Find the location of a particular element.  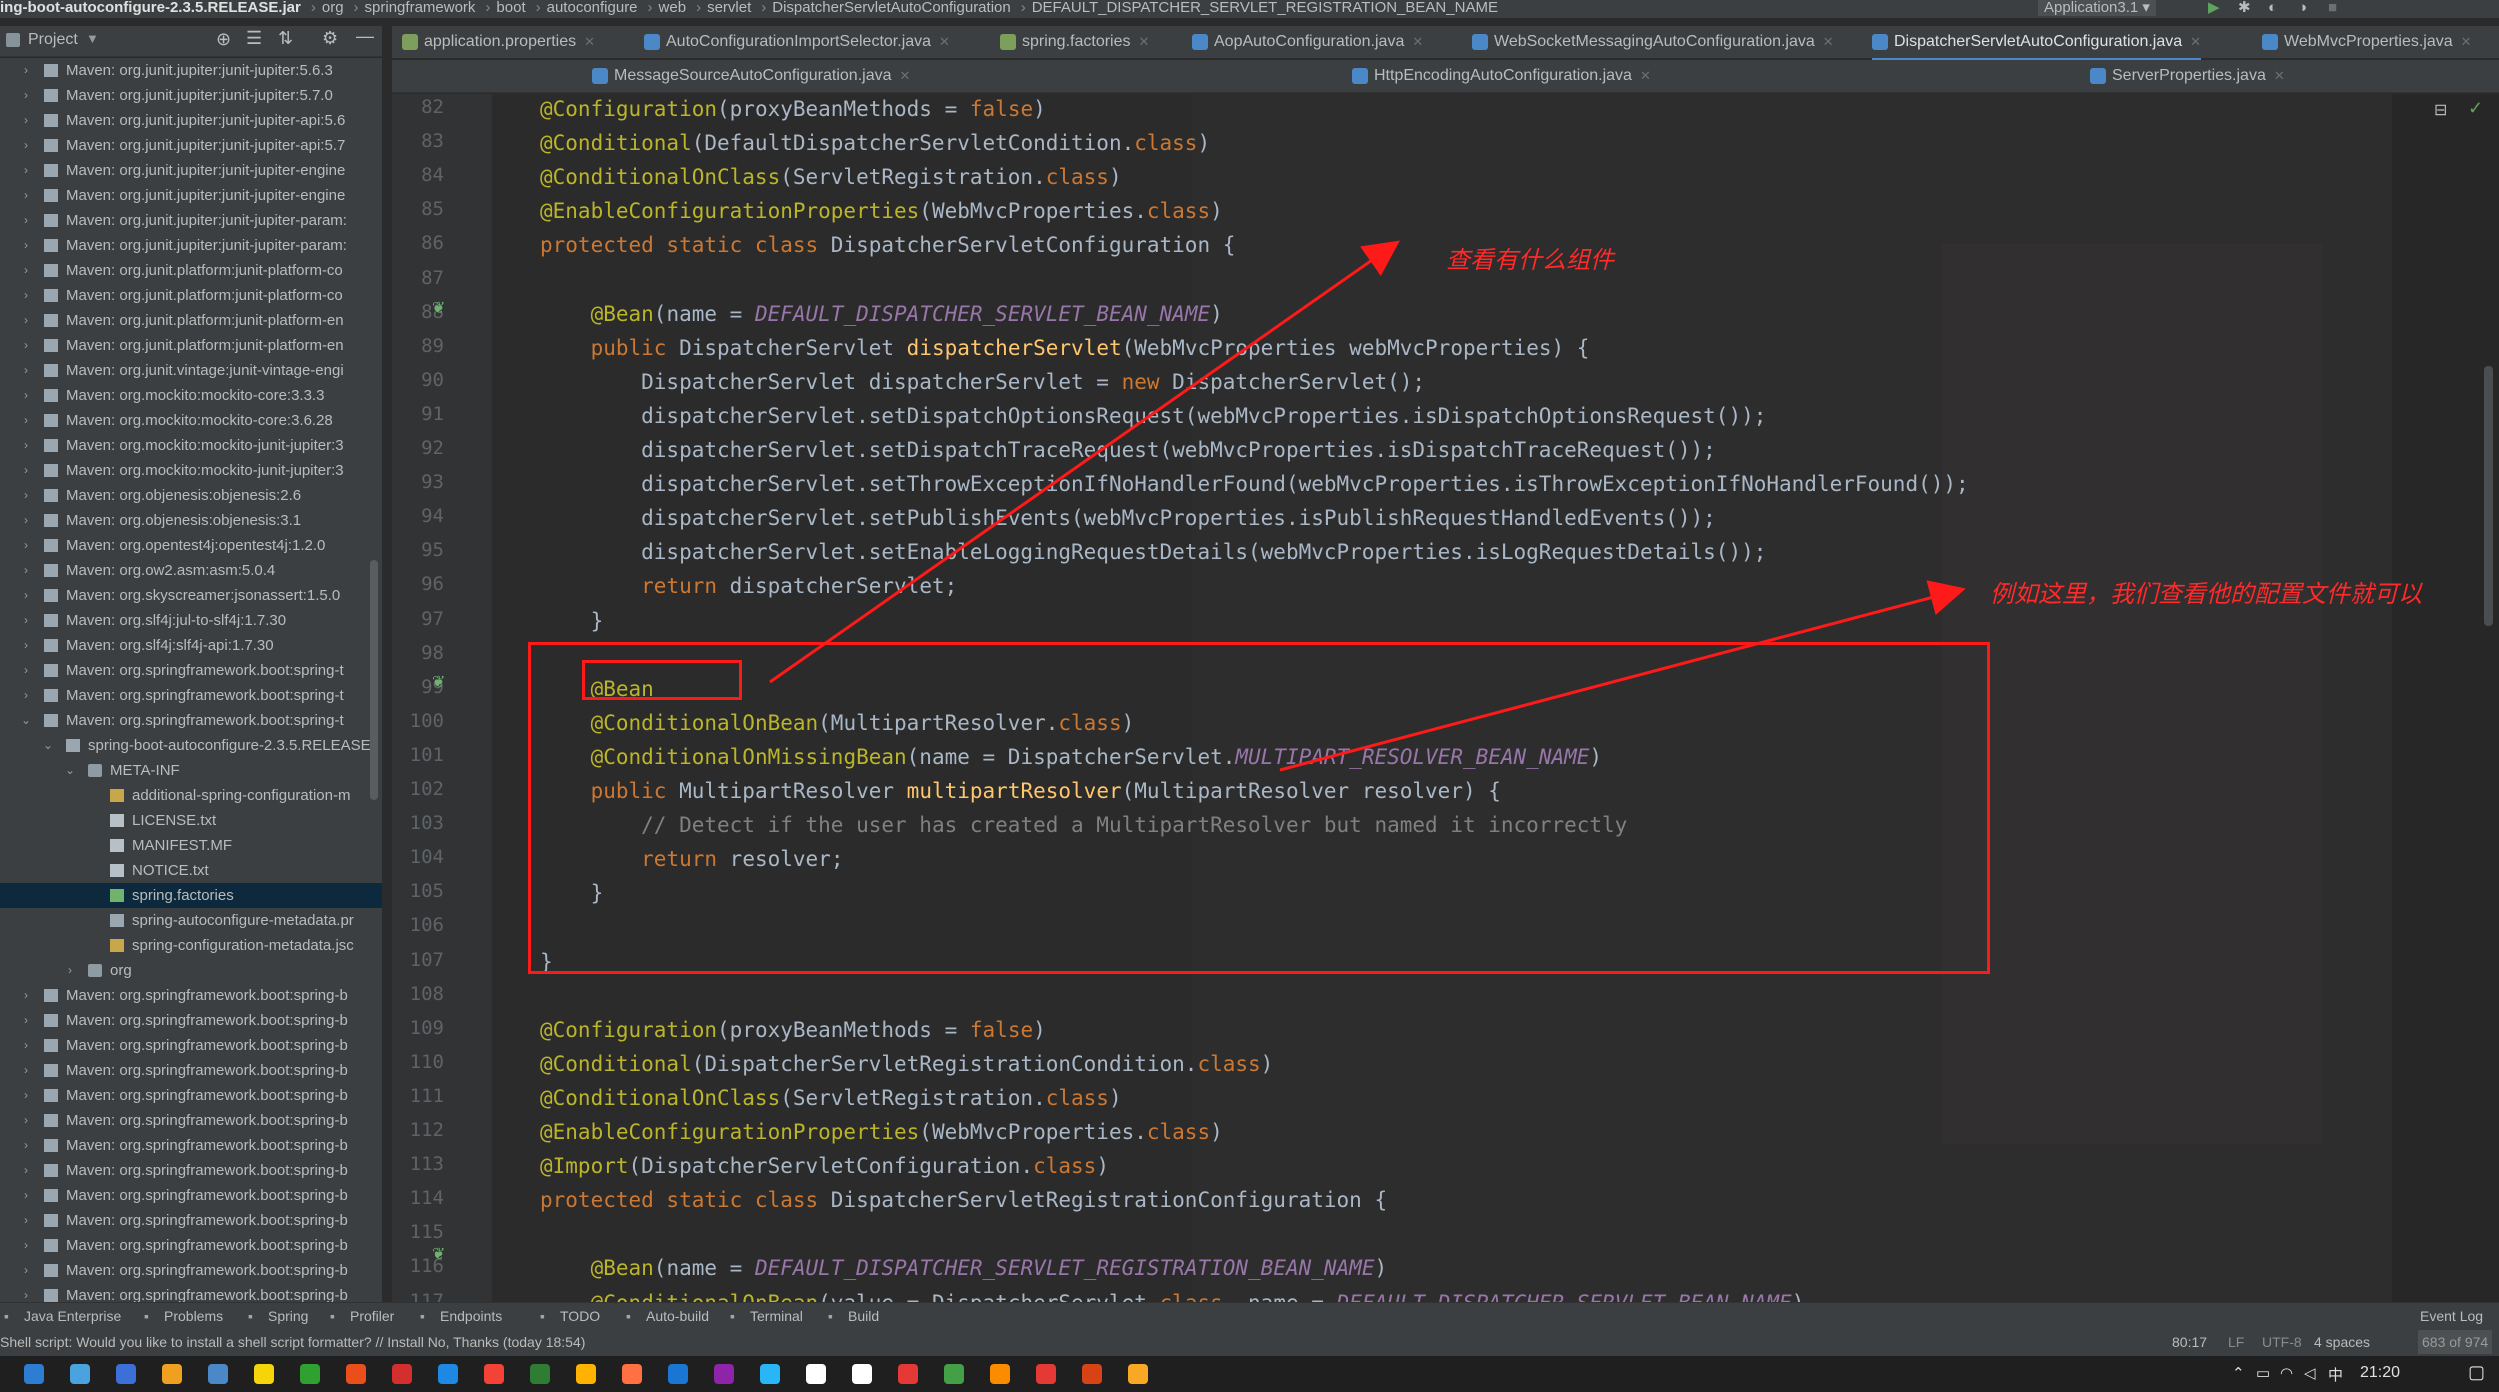

tree-item: › Maven: org.slf4j:slf4j-api:1.7.30 is located at coordinates (191, 645).